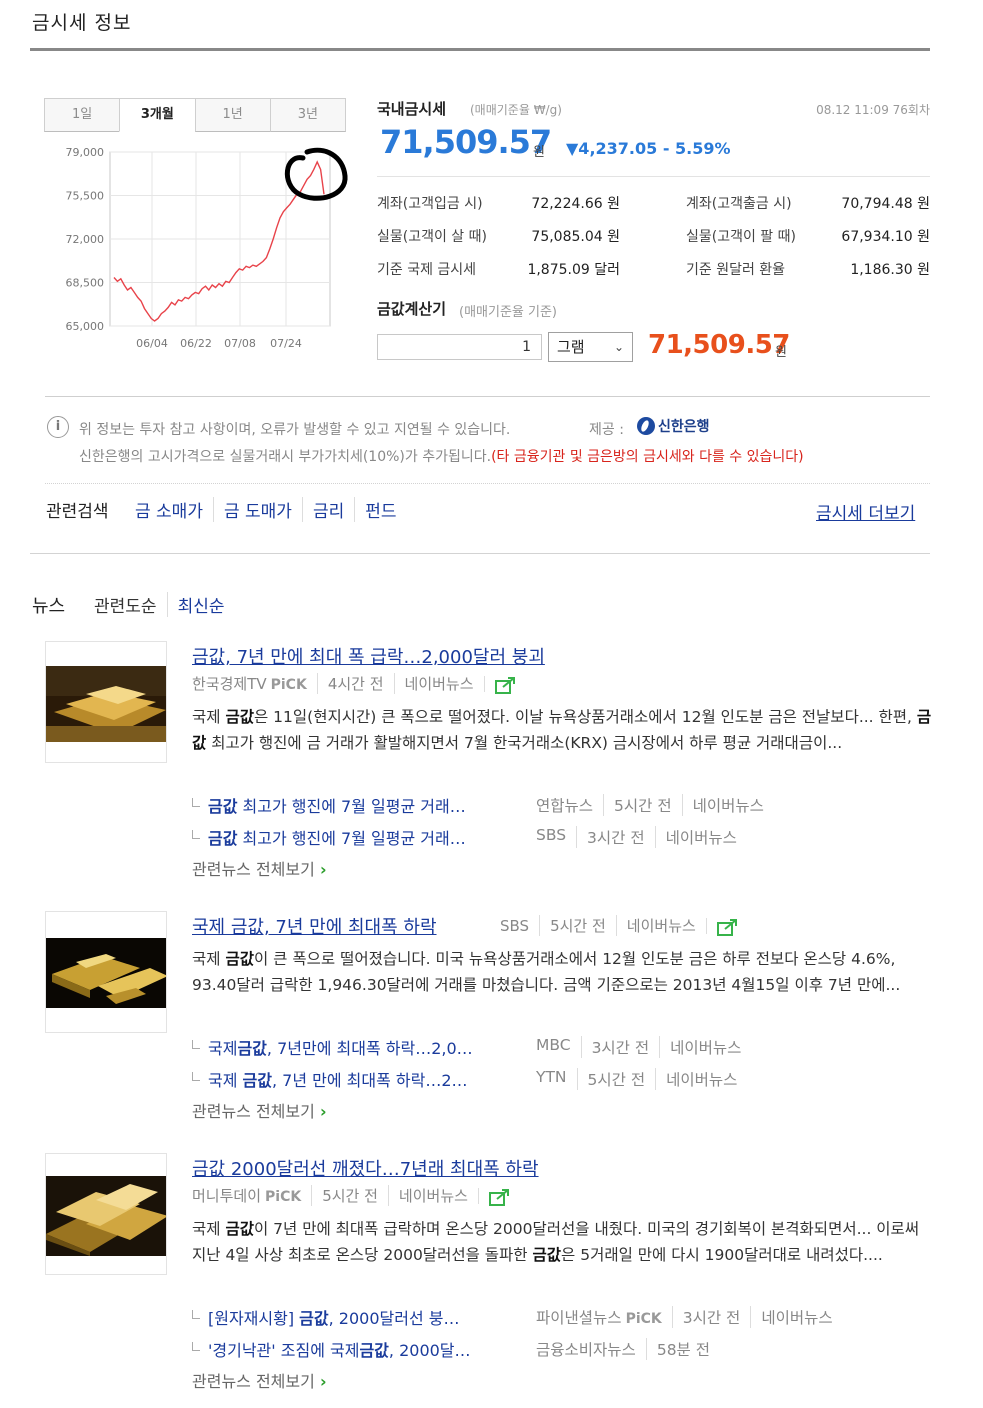  Describe the element at coordinates (82, 23) in the screenshot. I see `page-title: 금시세 정보` at that location.